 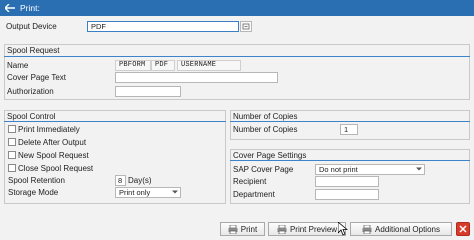 What do you see at coordinates (163, 26) in the screenshot?
I see `output-device-input: PDF` at bounding box center [163, 26].